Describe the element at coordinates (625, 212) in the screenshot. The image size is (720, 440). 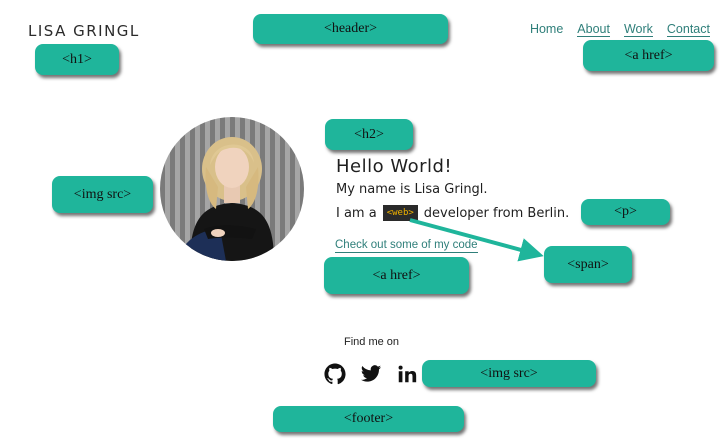
I see `annotation-p-tag: <p>` at that location.